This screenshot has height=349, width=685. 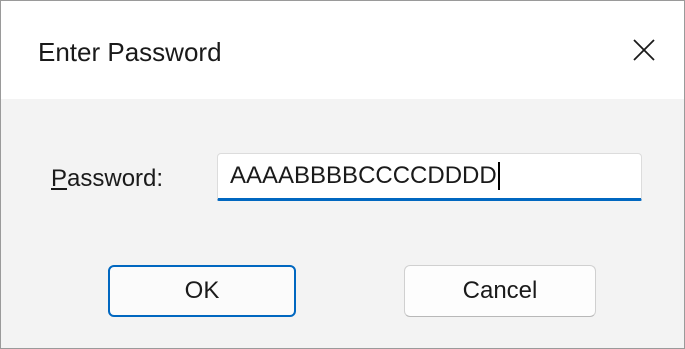 I want to click on close-icon, so click(x=644, y=50).